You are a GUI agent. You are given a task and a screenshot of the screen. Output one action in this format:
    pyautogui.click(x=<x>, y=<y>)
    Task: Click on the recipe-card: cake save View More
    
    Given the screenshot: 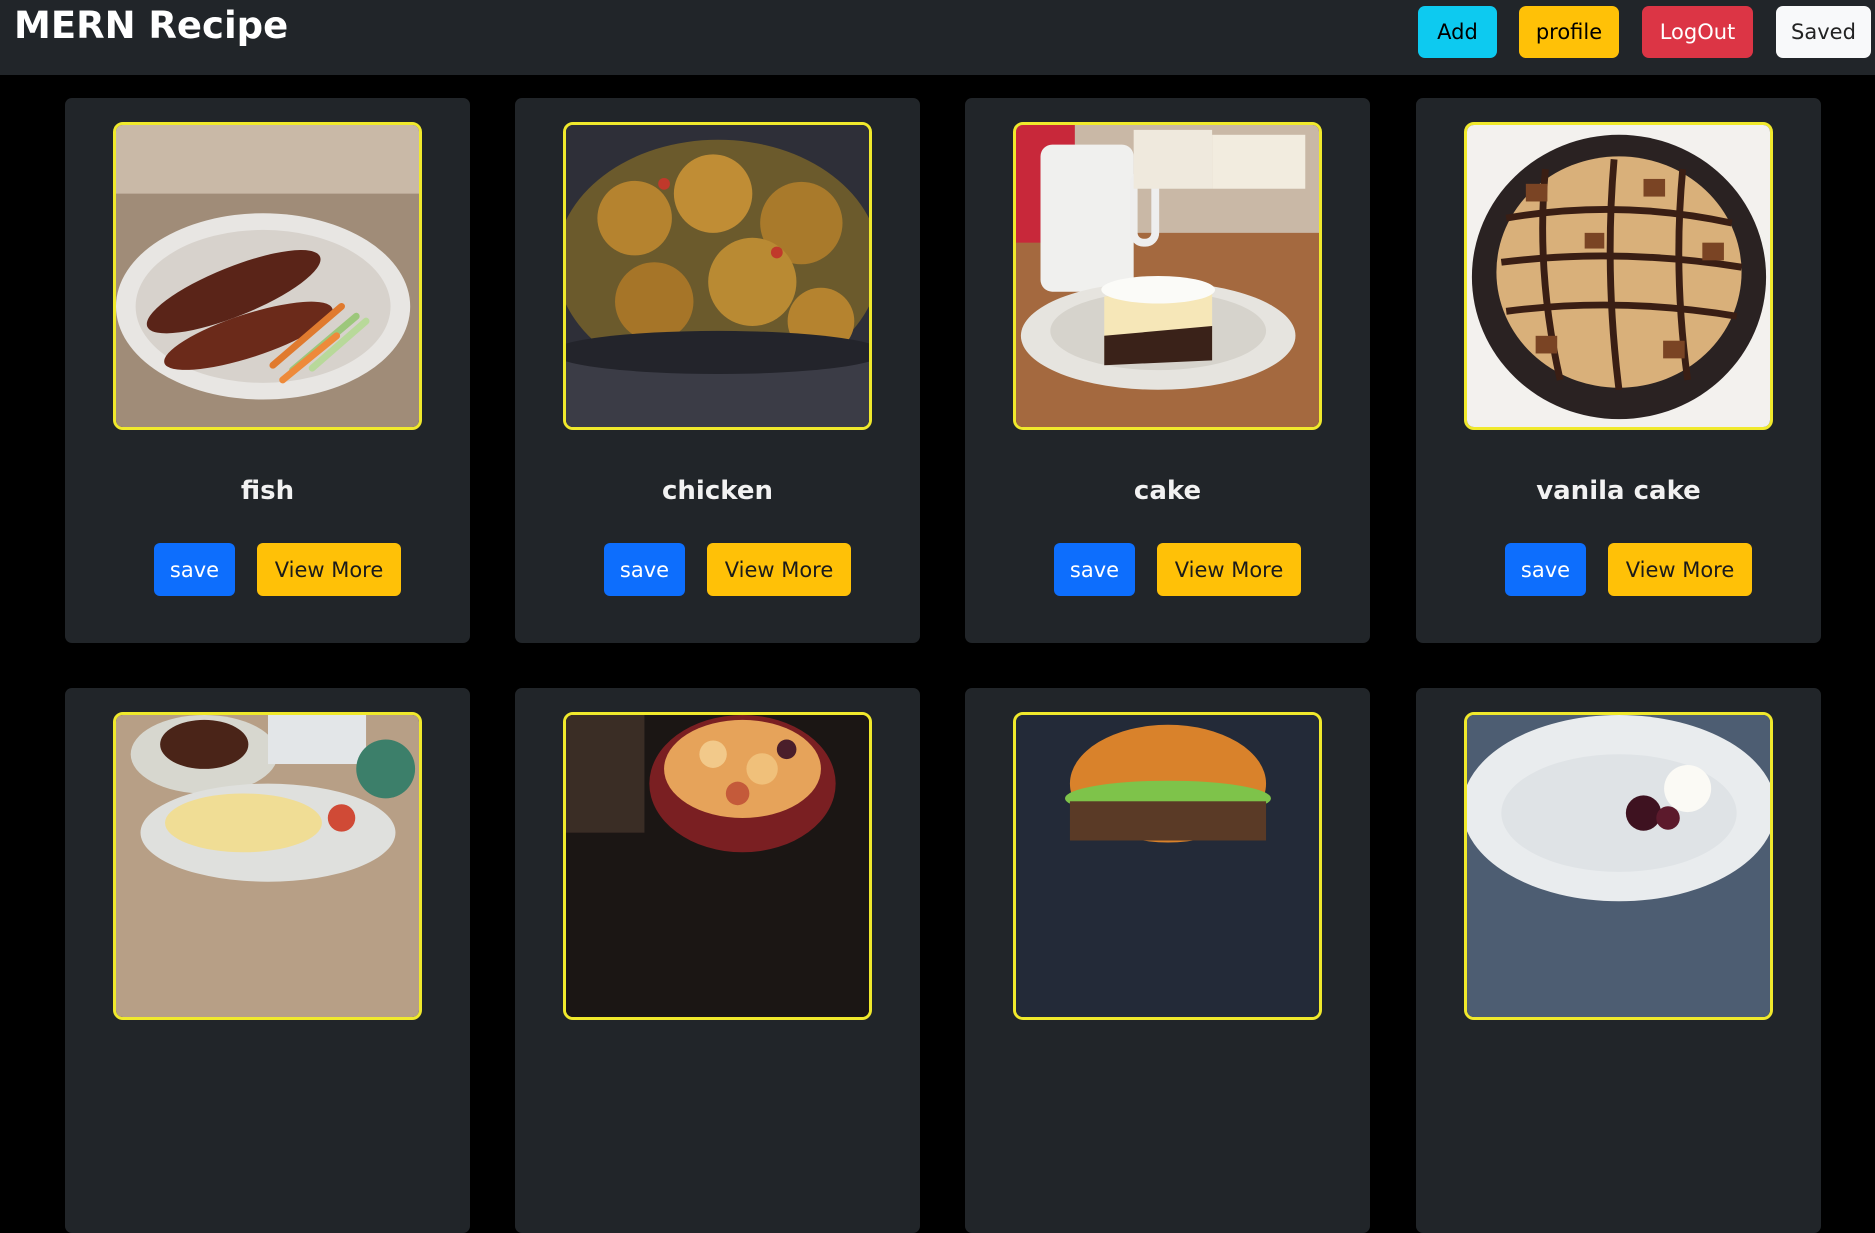 What is the action you would take?
    pyautogui.click(x=1167, y=370)
    